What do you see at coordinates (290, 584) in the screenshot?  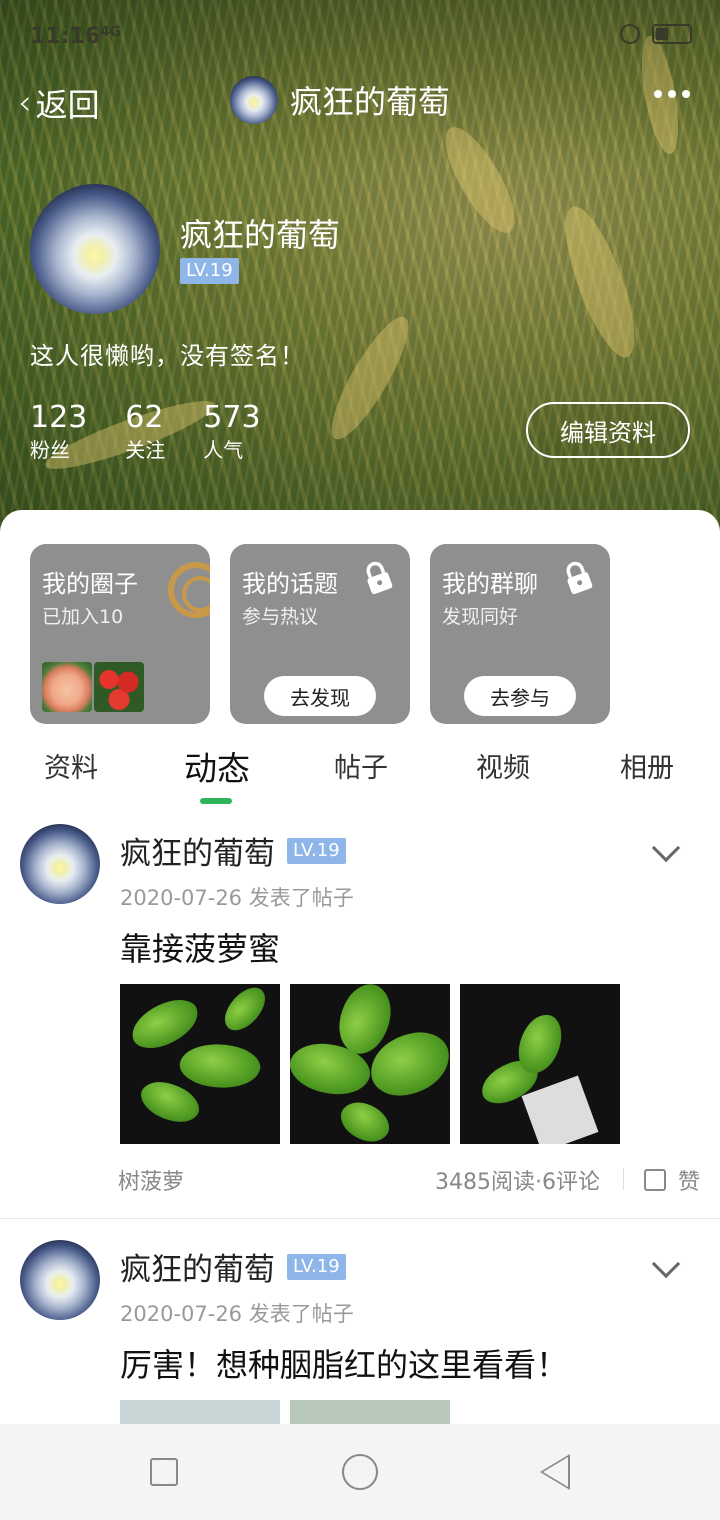 I see `card-title: 我的话题` at bounding box center [290, 584].